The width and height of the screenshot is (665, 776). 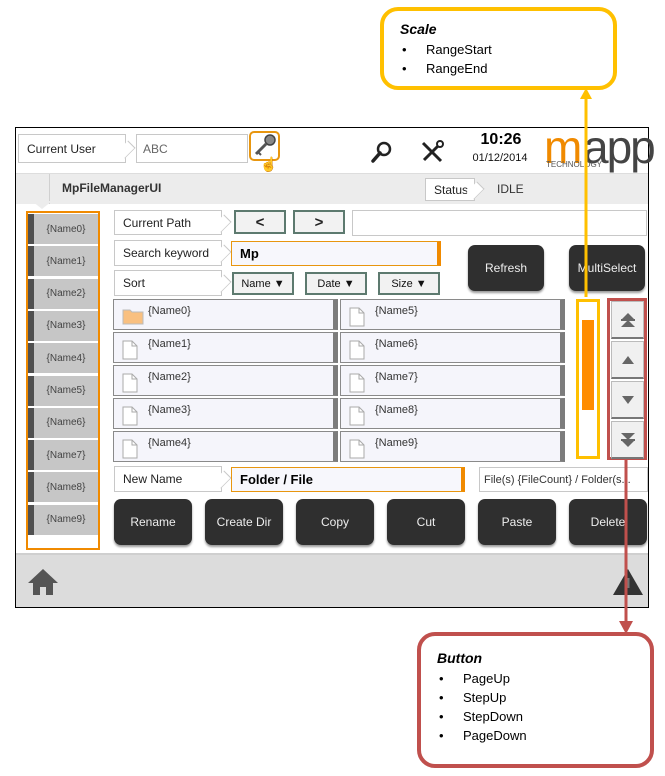 What do you see at coordinates (66, 358) in the screenshot?
I see `sidebar-item-label: {Name4}` at bounding box center [66, 358].